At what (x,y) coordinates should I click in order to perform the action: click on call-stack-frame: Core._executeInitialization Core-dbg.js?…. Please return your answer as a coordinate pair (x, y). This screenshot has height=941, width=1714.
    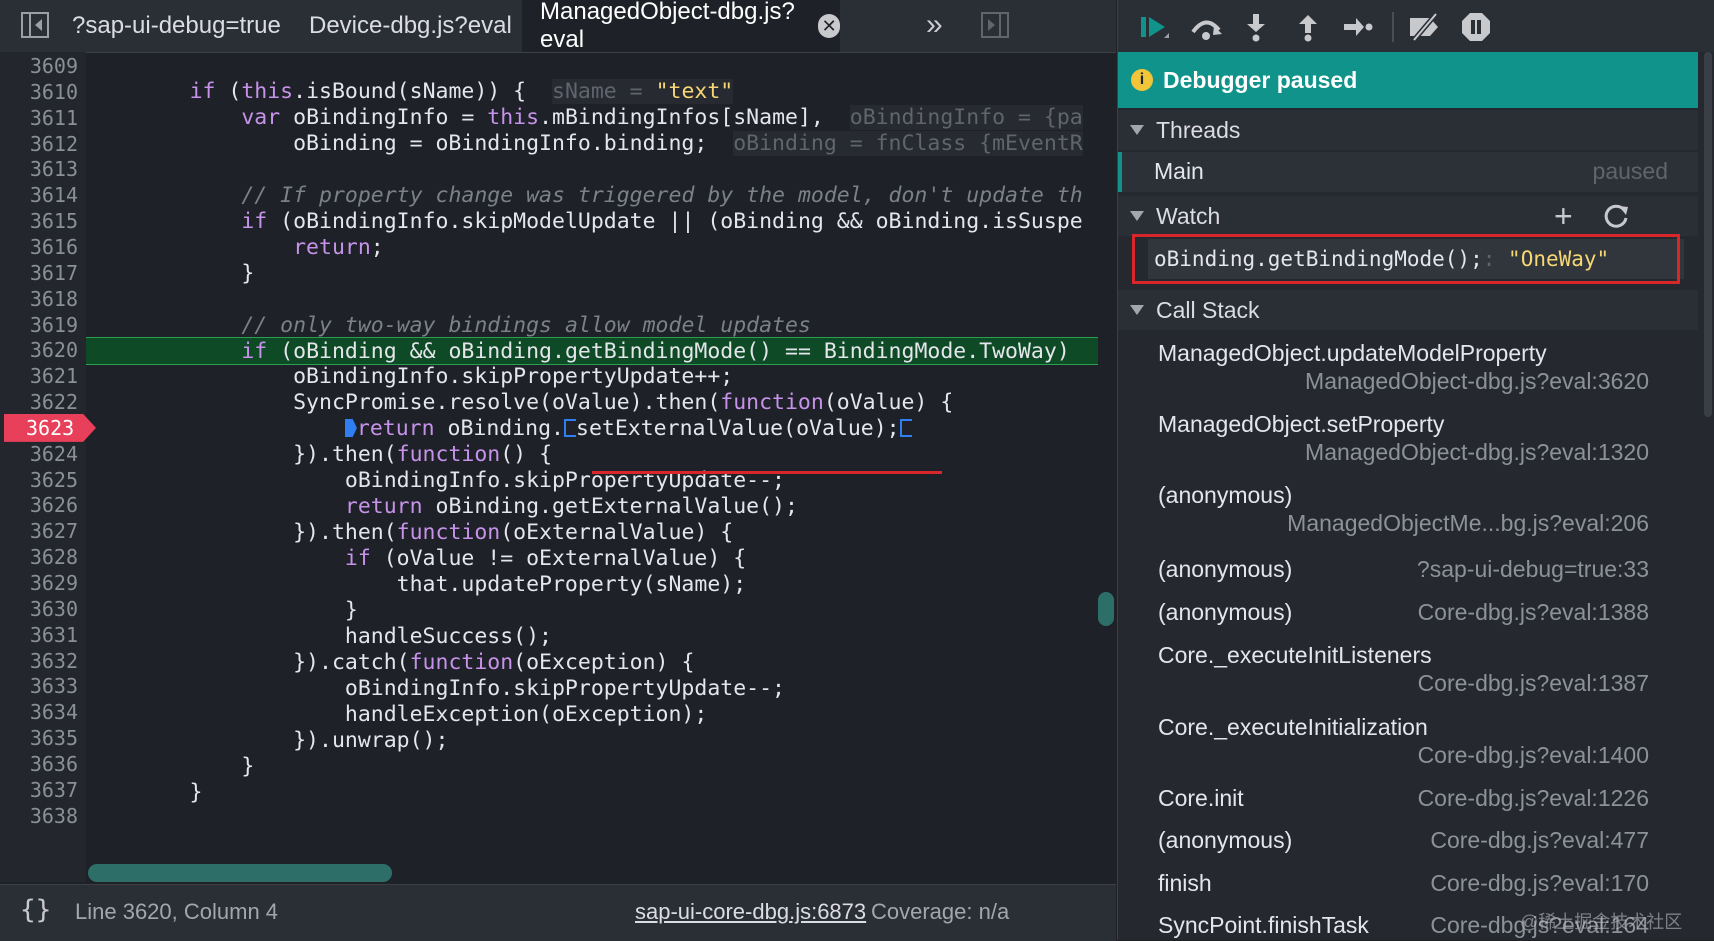
    Looking at the image, I should click on (1408, 746).